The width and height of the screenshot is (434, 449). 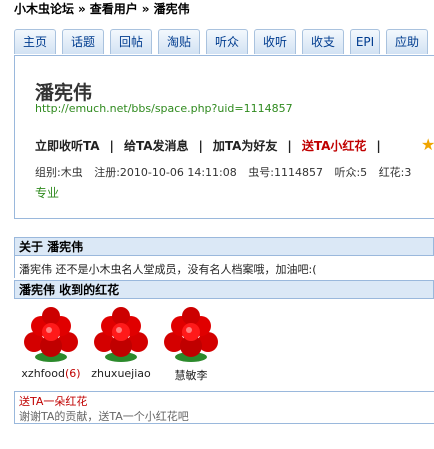 I want to click on user-major: 专业, so click(x=47, y=193).